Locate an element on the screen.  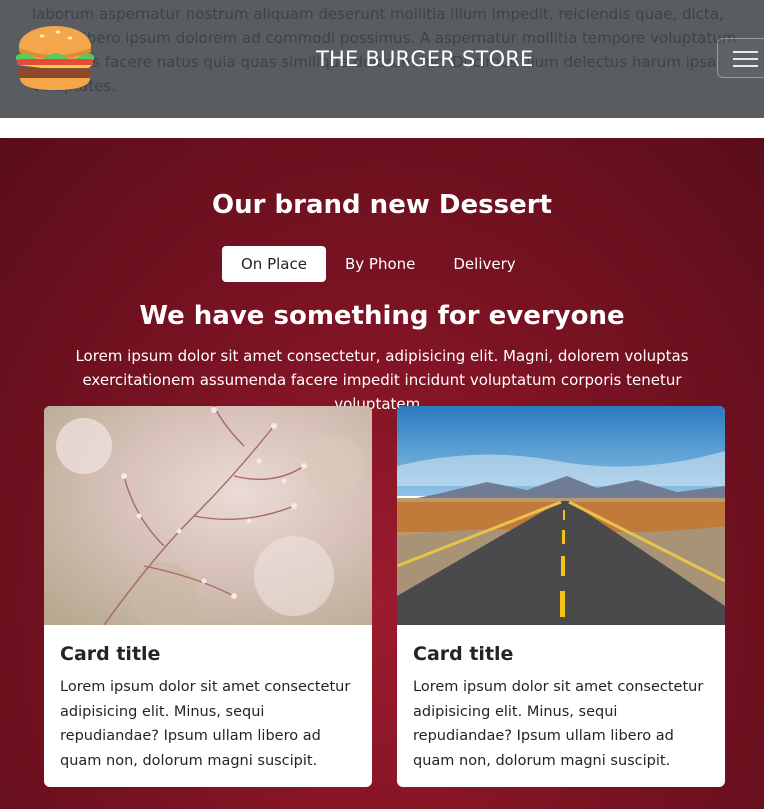
hamburger-menu-icon is located at coordinates (745, 52).